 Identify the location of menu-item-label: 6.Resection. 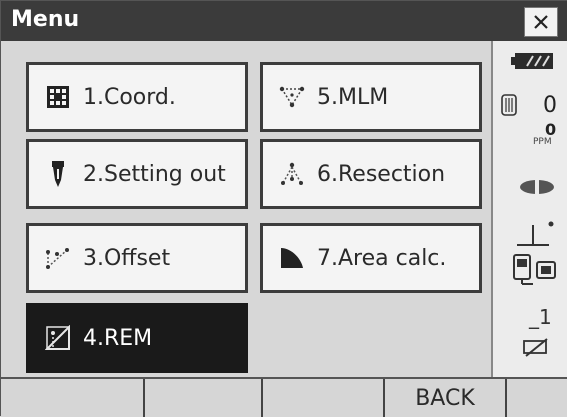
(381, 174).